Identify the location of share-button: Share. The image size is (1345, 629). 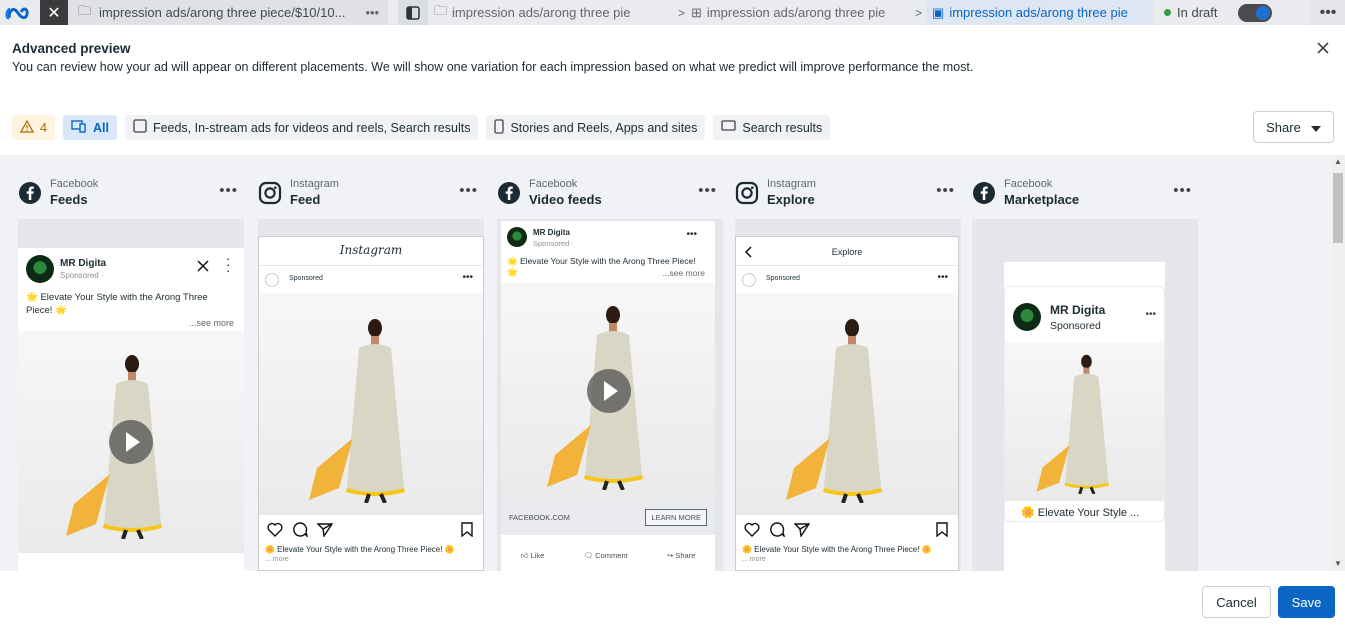
(1293, 127).